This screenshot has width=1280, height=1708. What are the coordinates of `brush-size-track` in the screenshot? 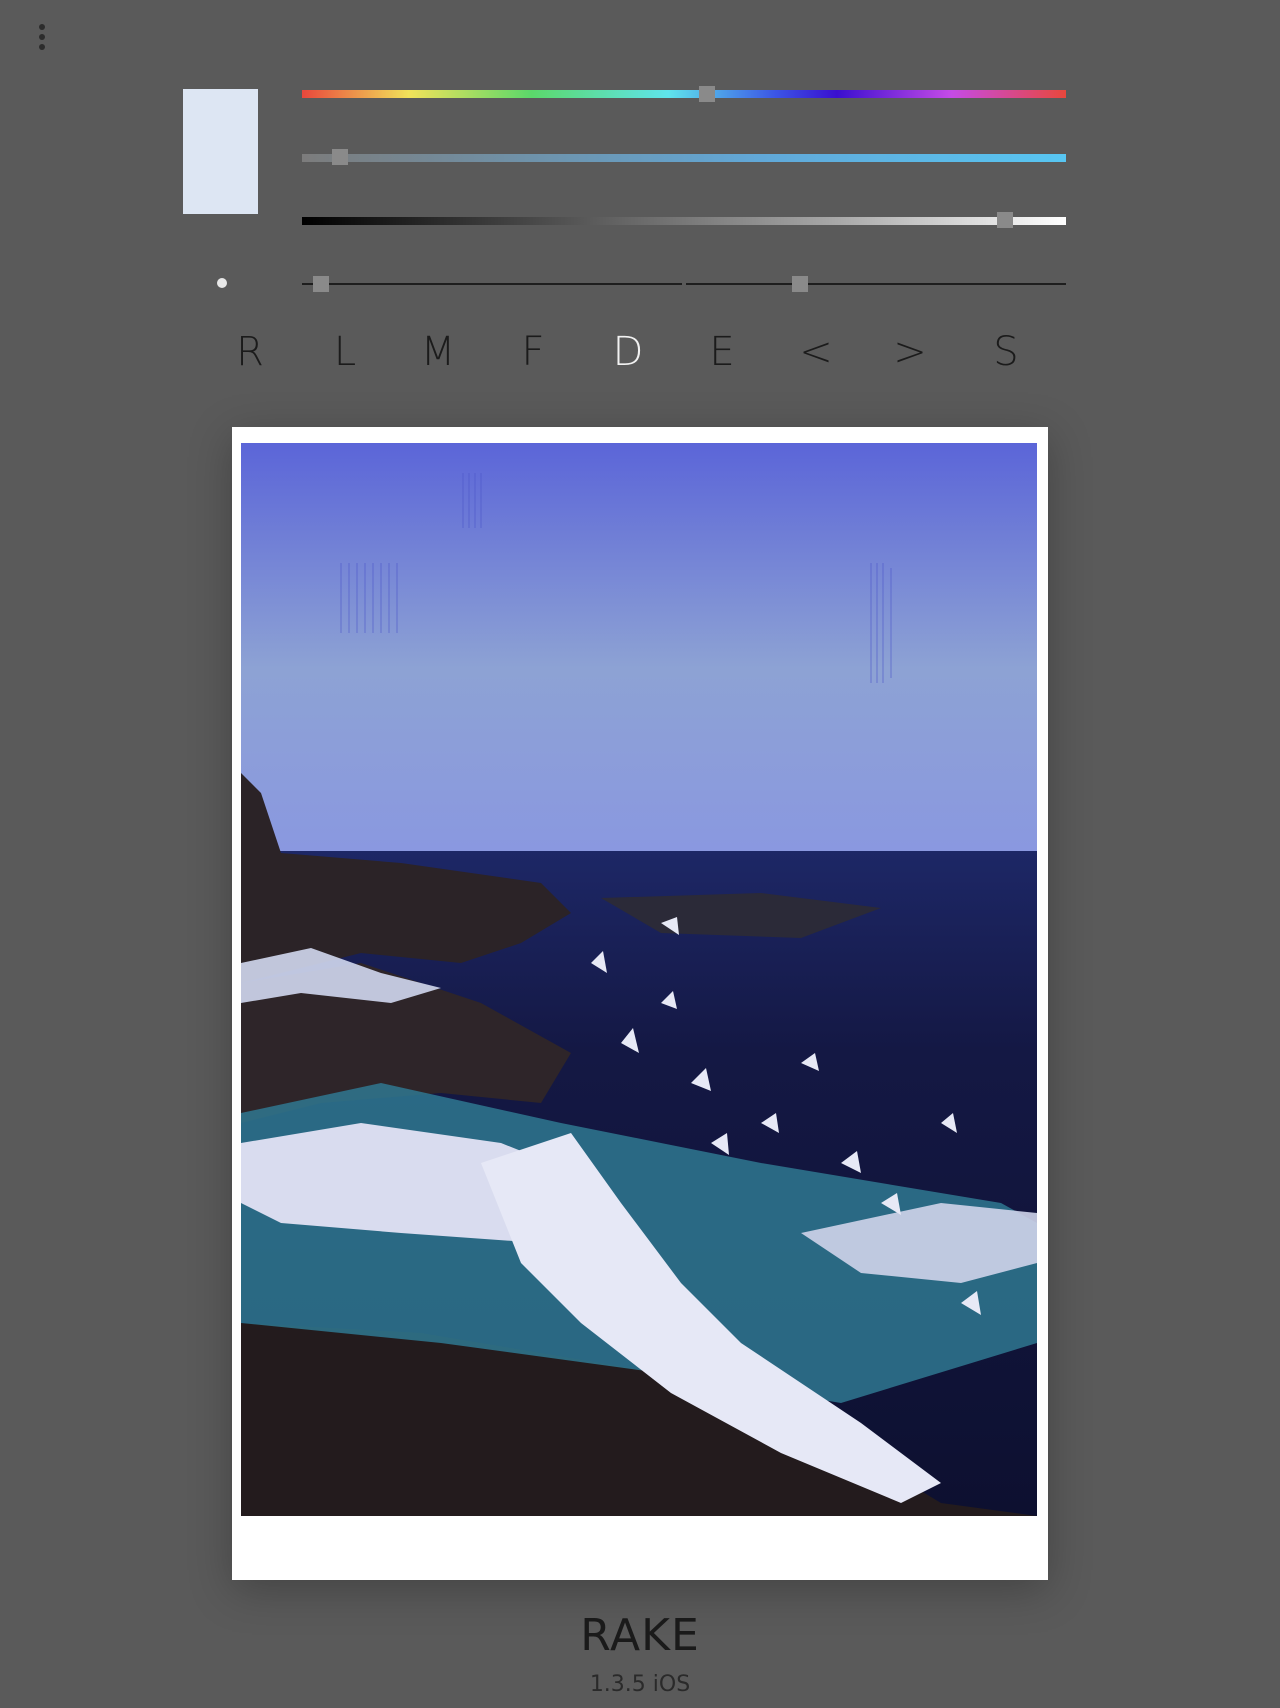 It's located at (492, 284).